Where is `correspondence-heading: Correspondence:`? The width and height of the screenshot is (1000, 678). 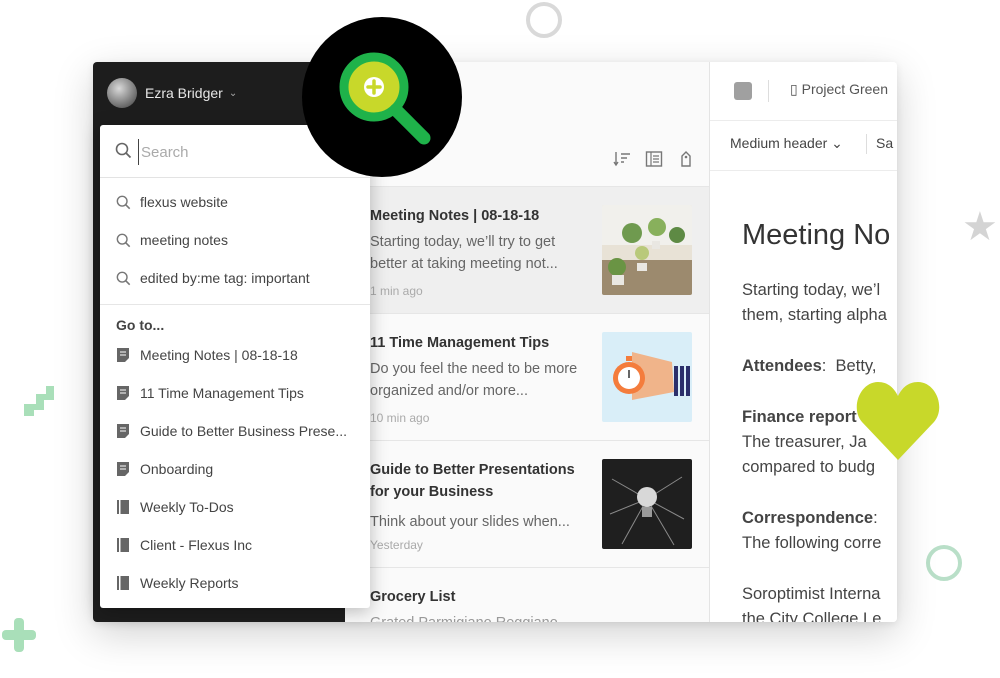 correspondence-heading: Correspondence: is located at coordinates (810, 518).